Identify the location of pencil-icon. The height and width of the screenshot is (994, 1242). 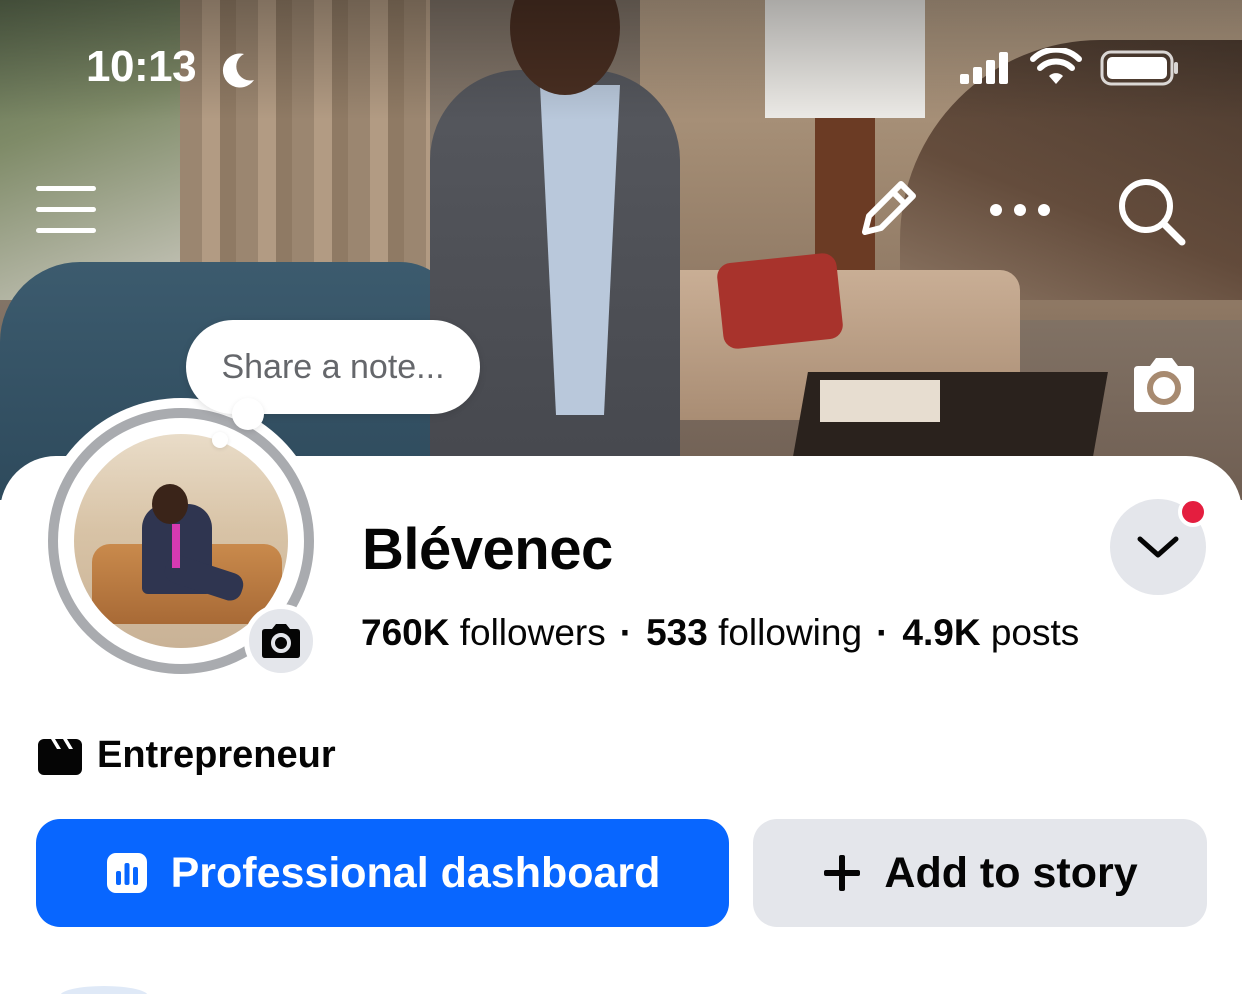
(889, 208).